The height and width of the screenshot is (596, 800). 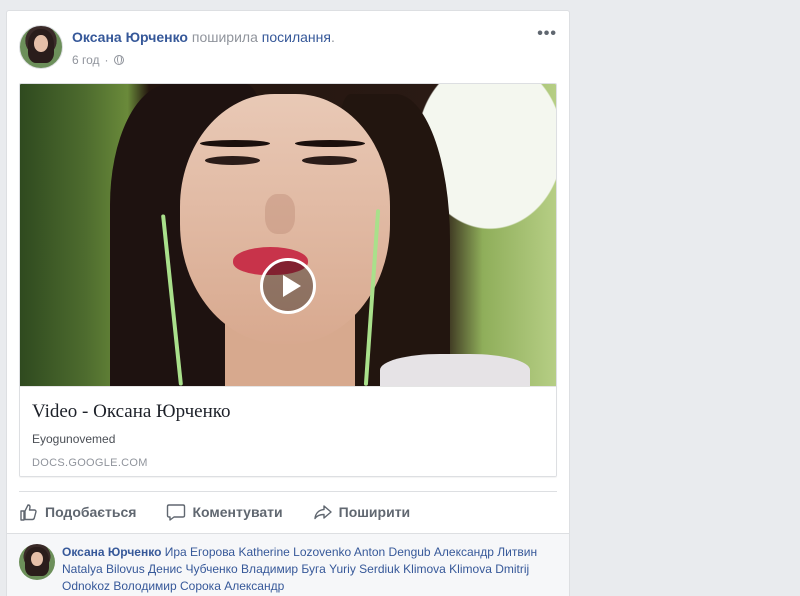 What do you see at coordinates (118, 60) in the screenshot?
I see `globe-icon` at bounding box center [118, 60].